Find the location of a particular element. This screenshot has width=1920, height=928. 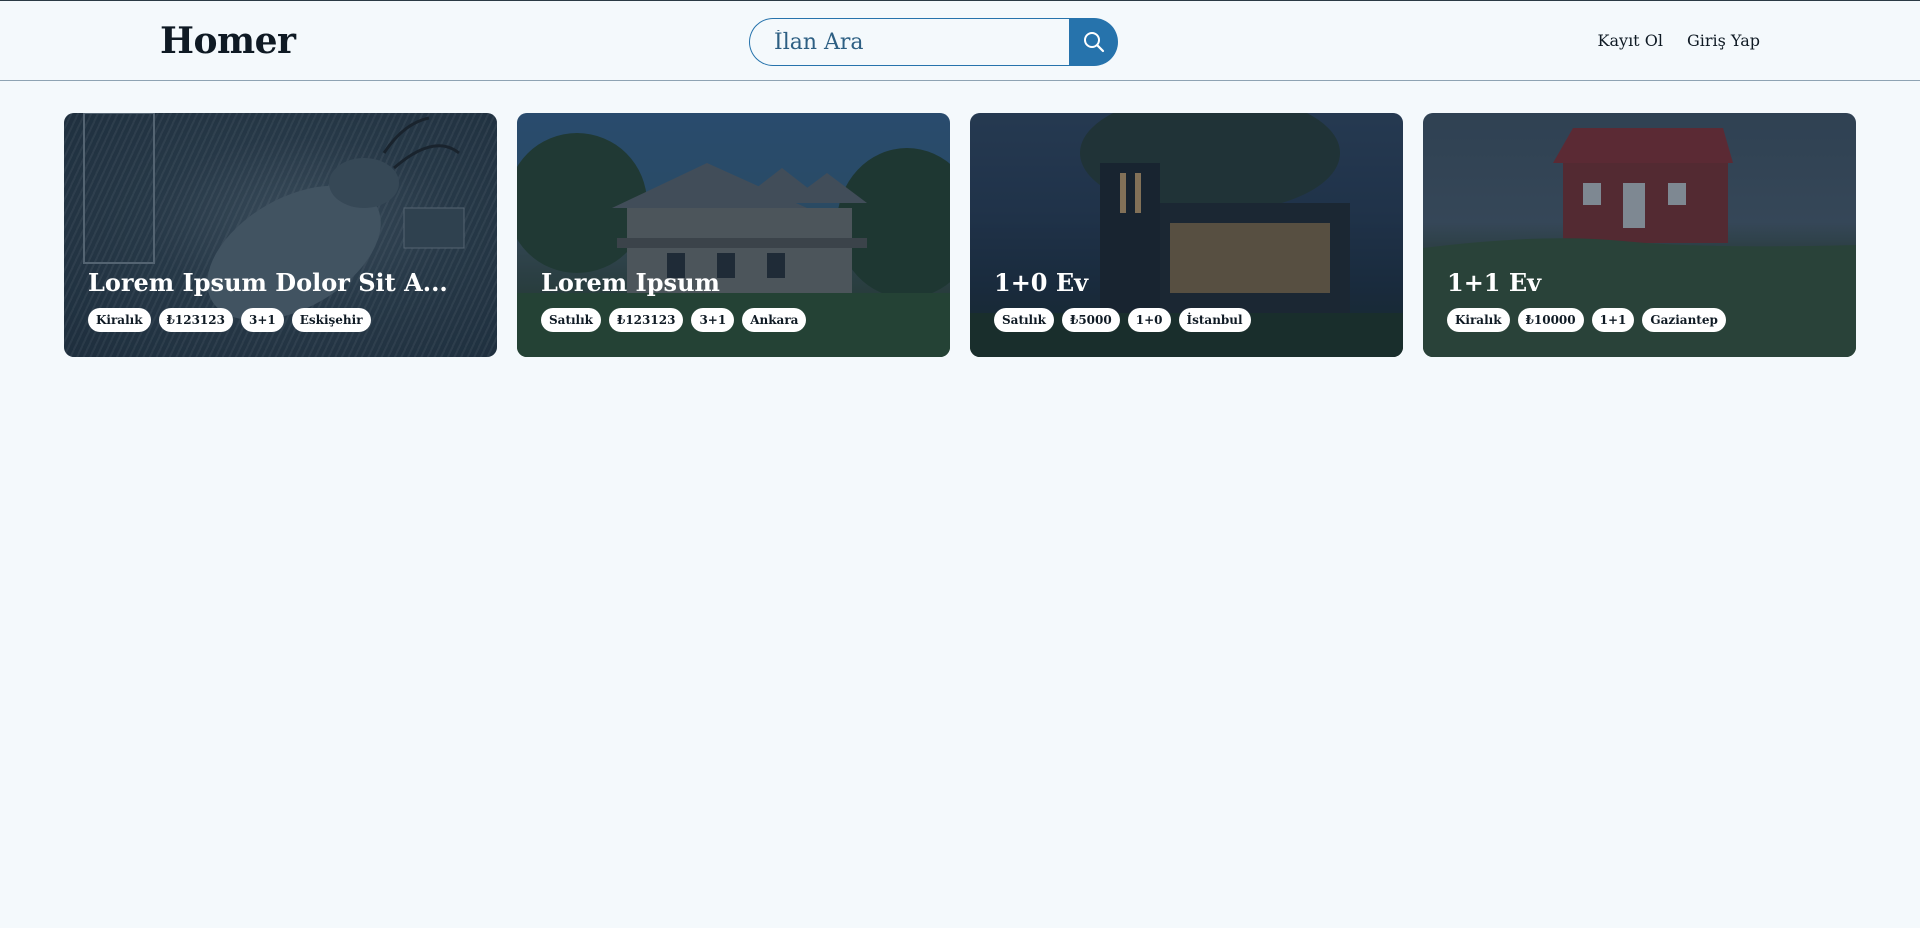

listing-price-badge: ₺5000 is located at coordinates (1090, 320).